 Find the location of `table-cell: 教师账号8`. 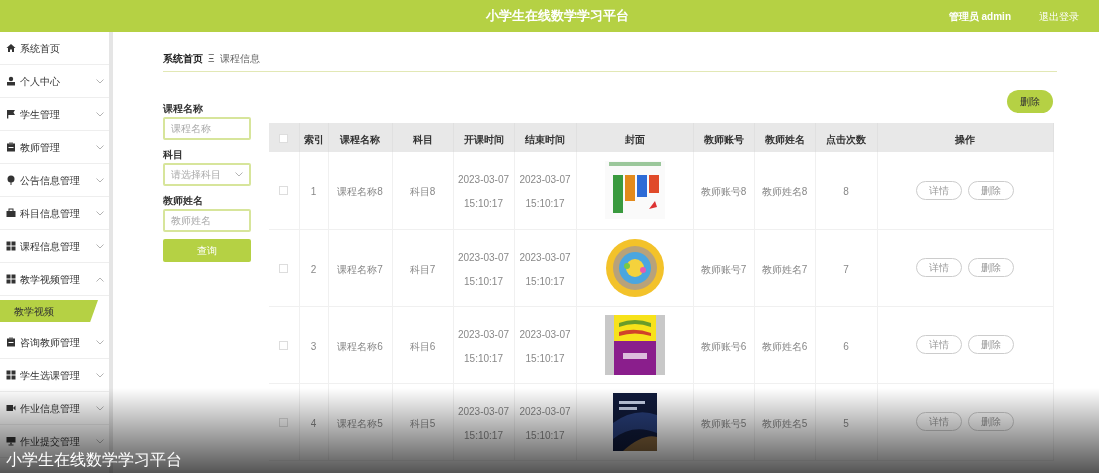

table-cell: 教师账号8 is located at coordinates (723, 192).